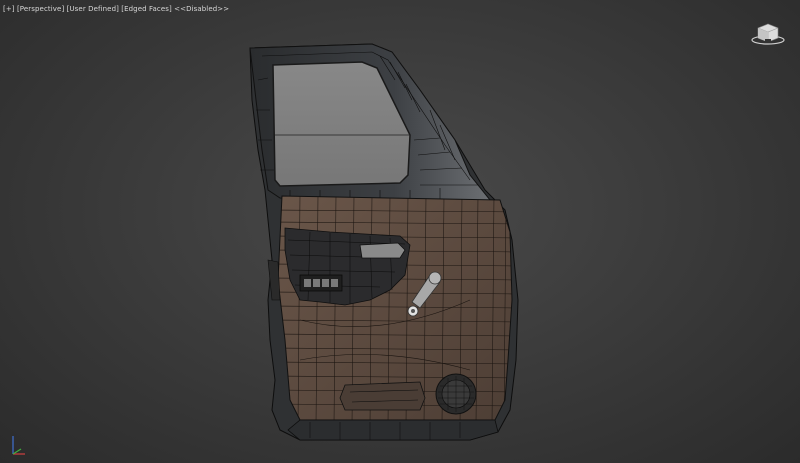 This screenshot has width=800, height=463. Describe the element at coordinates (382, 250) in the screenshot. I see `door-pull-recess` at that location.